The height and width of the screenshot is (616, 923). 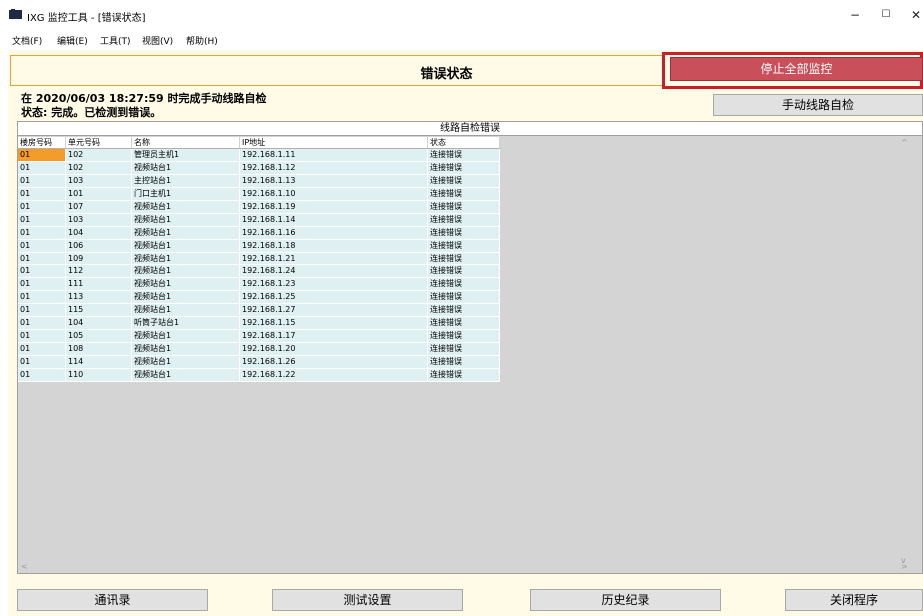 I want to click on cell-unit: 113, so click(x=99, y=297).